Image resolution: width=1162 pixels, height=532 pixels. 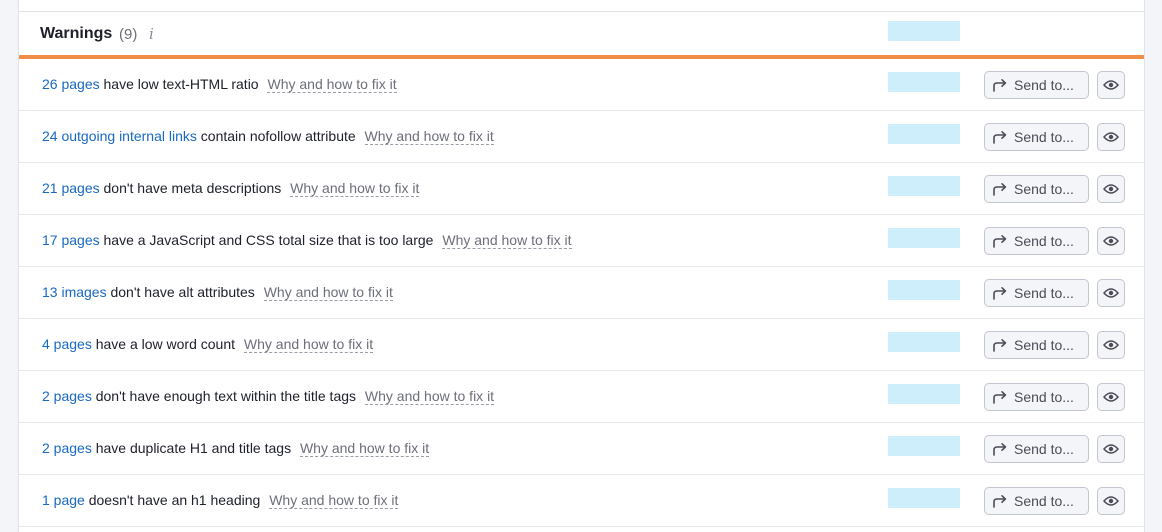 What do you see at coordinates (165, 344) in the screenshot?
I see `issue-text: have a low word count` at bounding box center [165, 344].